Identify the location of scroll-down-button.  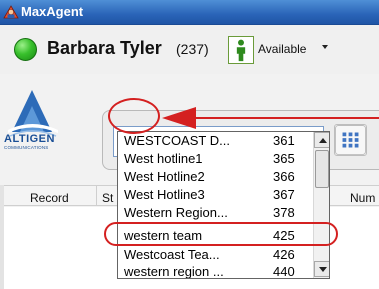
(321, 269).